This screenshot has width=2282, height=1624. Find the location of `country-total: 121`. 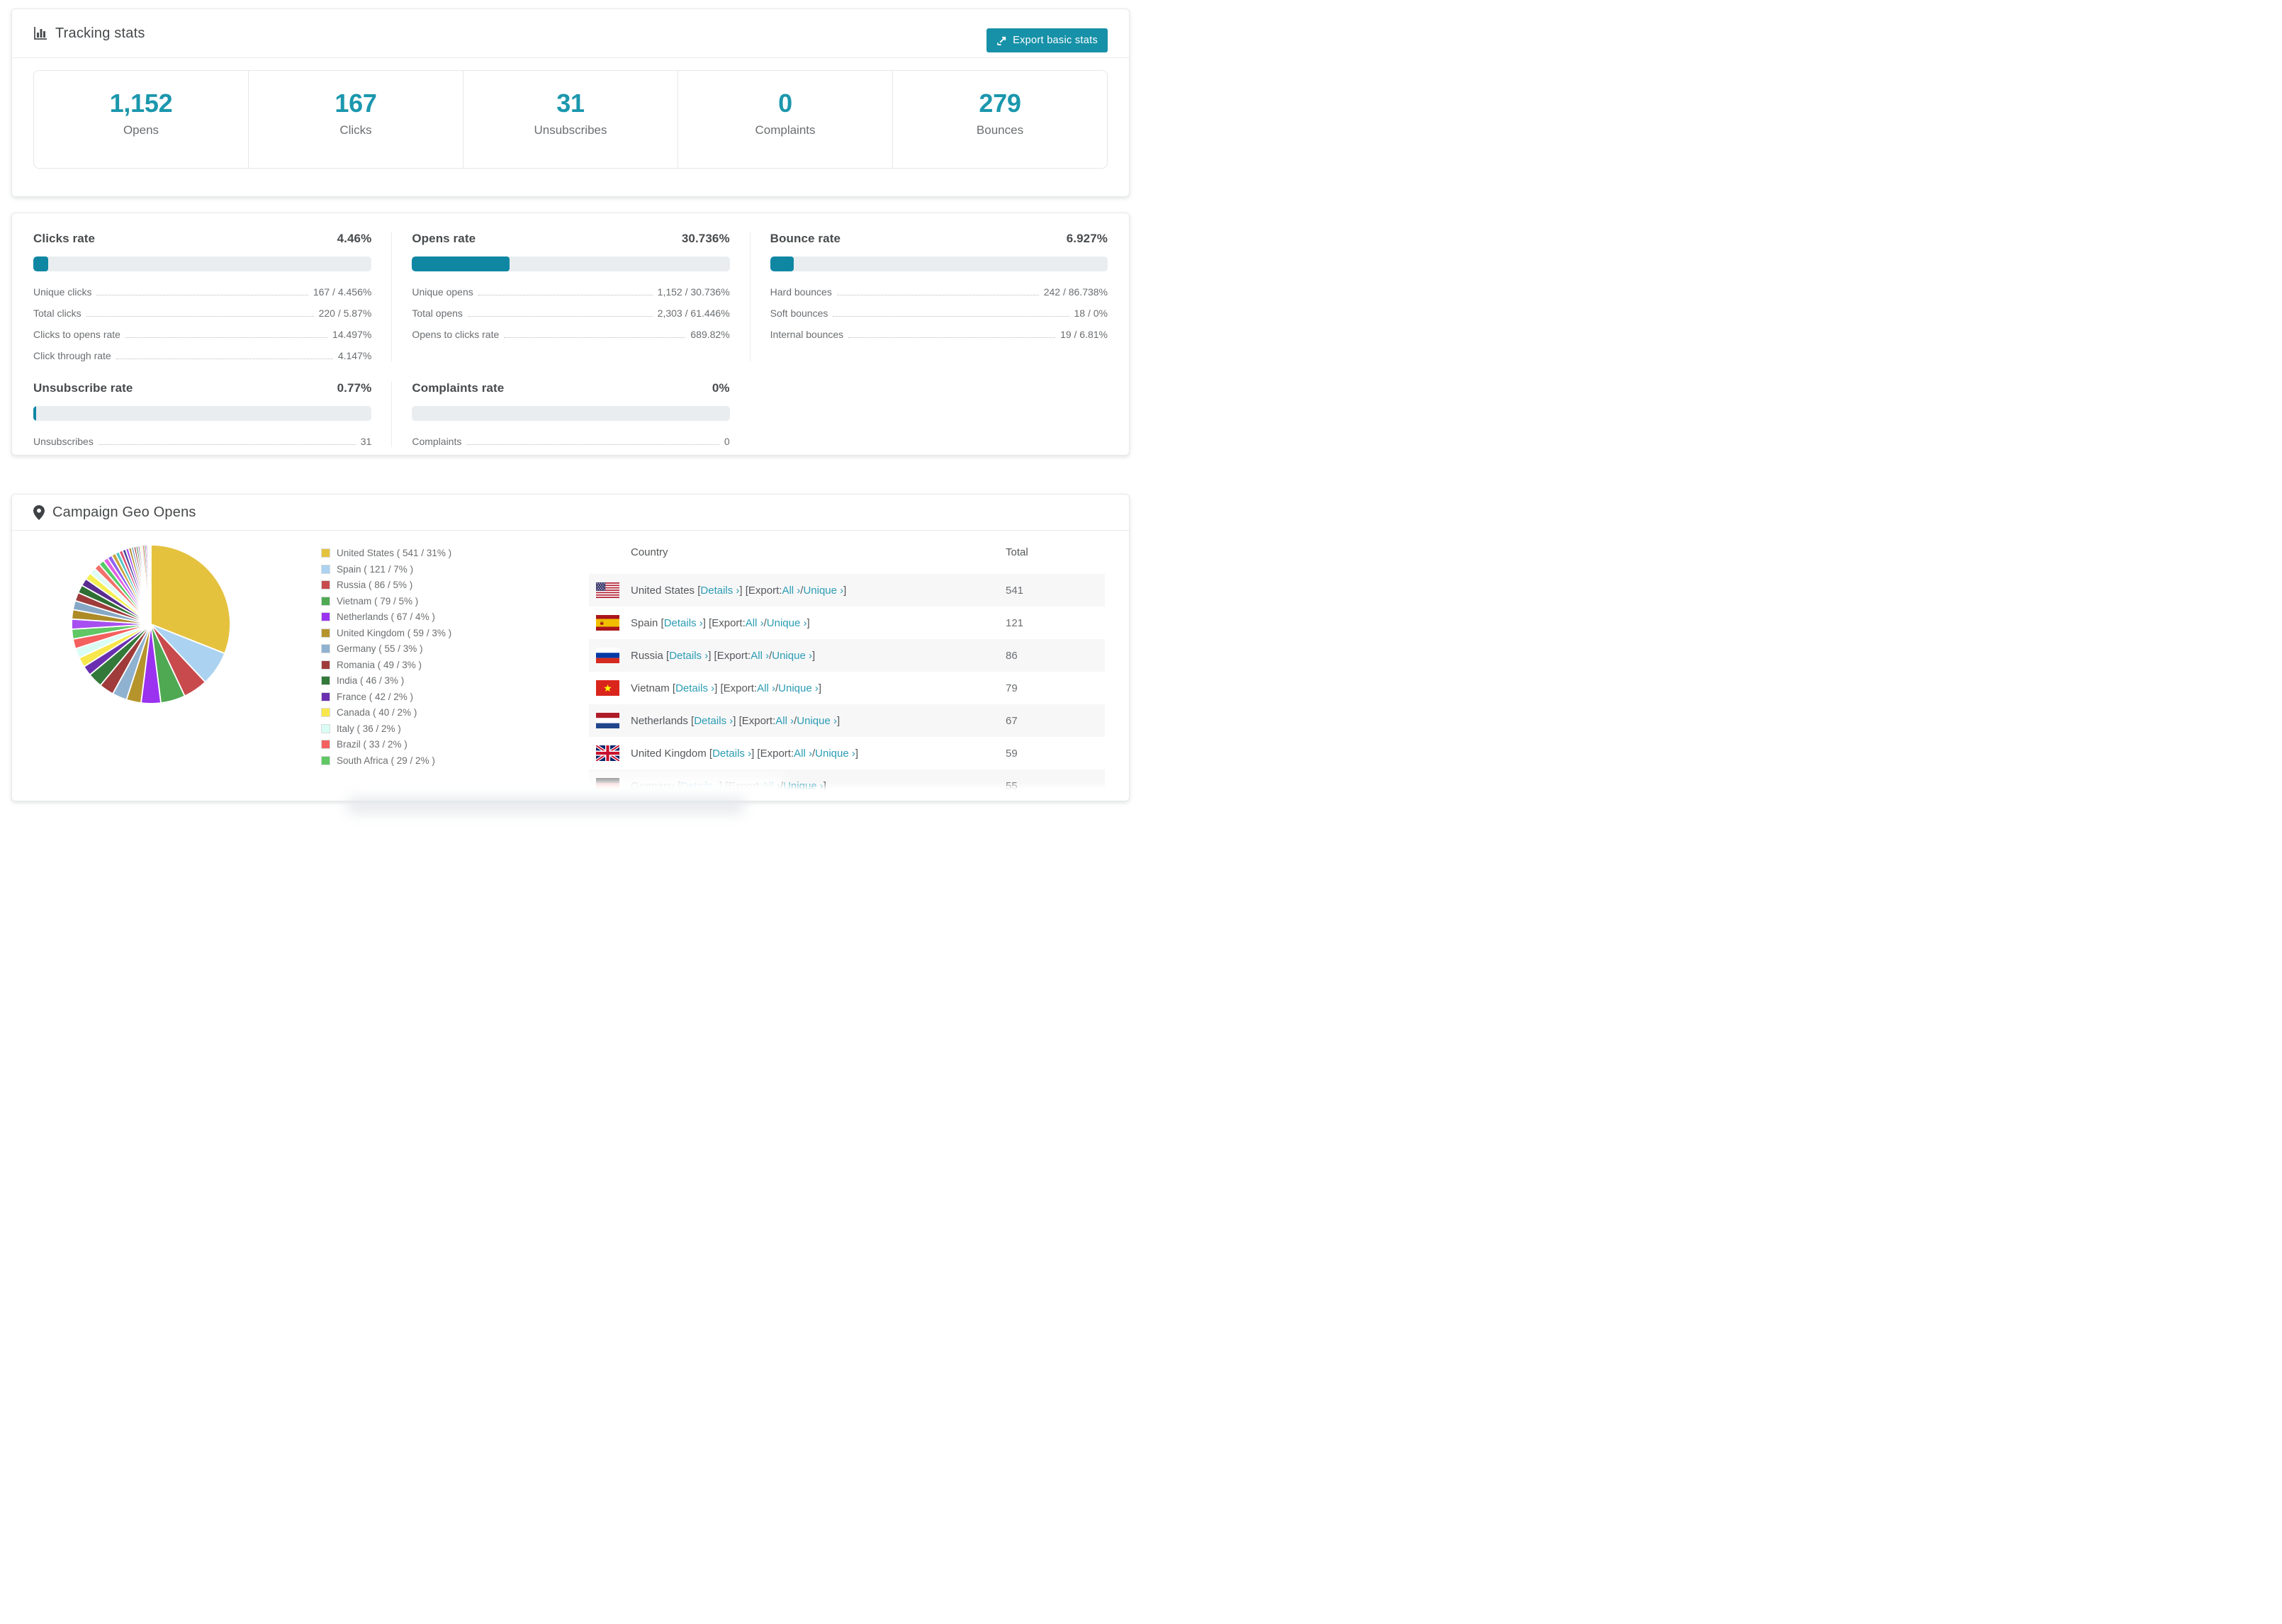

country-total: 121 is located at coordinates (1015, 622).